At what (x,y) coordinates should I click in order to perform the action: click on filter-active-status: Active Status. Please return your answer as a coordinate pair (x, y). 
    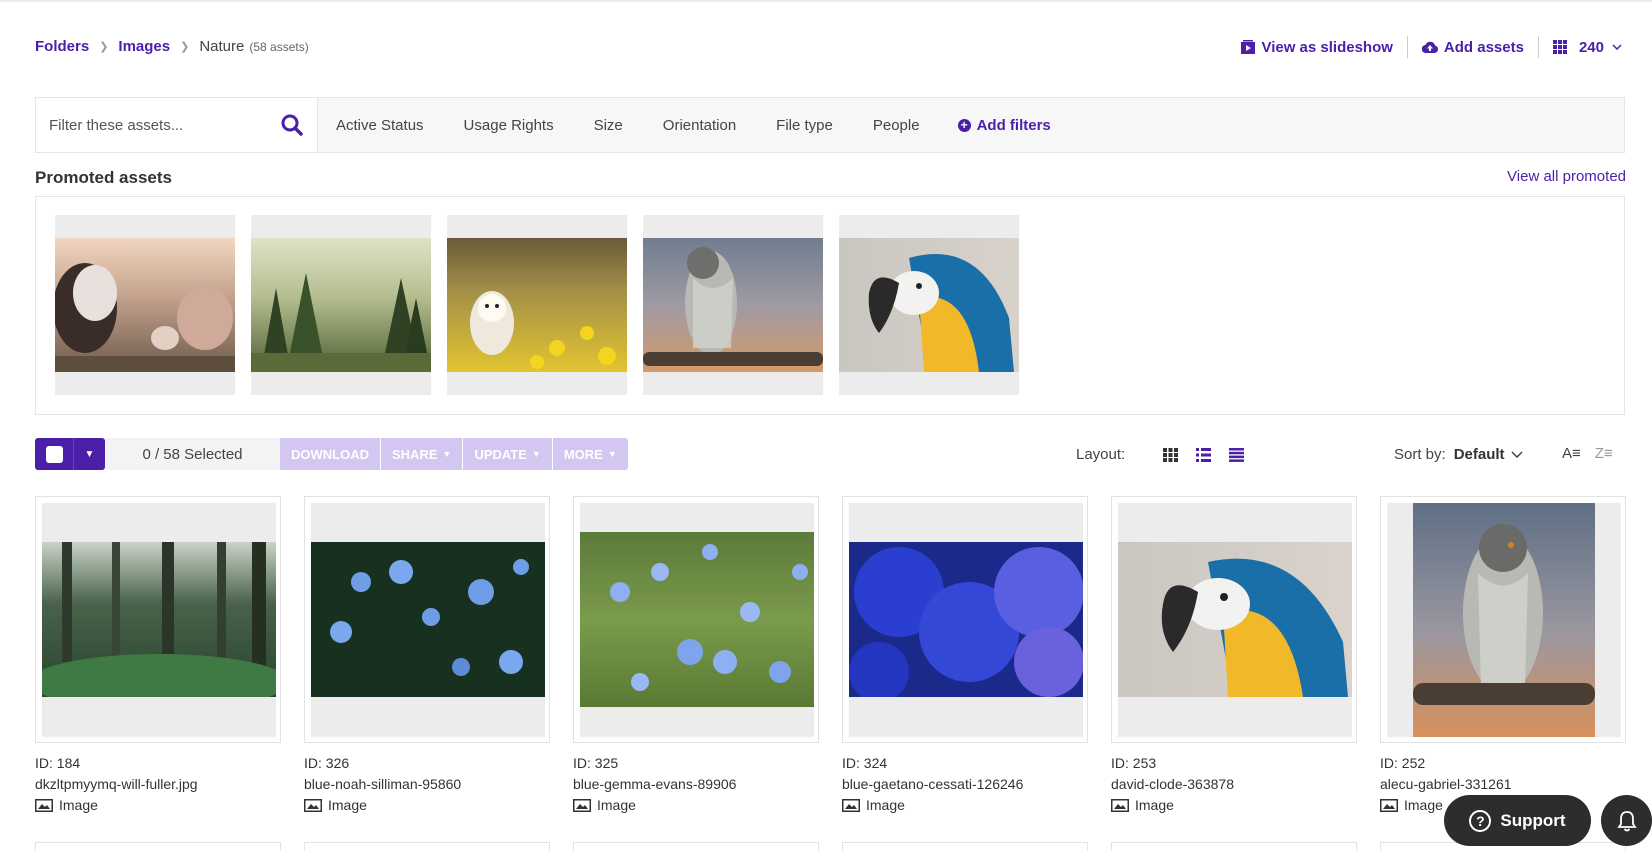
    Looking at the image, I should click on (380, 125).